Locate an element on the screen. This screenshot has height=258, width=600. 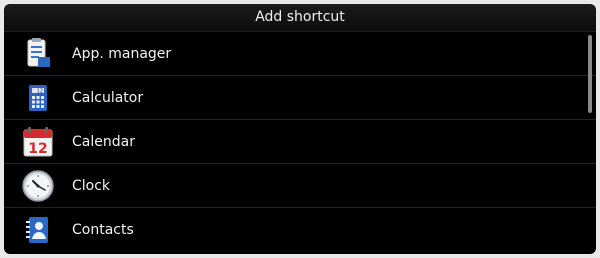
dialog-title: Add shortcut is located at coordinates (300, 18).